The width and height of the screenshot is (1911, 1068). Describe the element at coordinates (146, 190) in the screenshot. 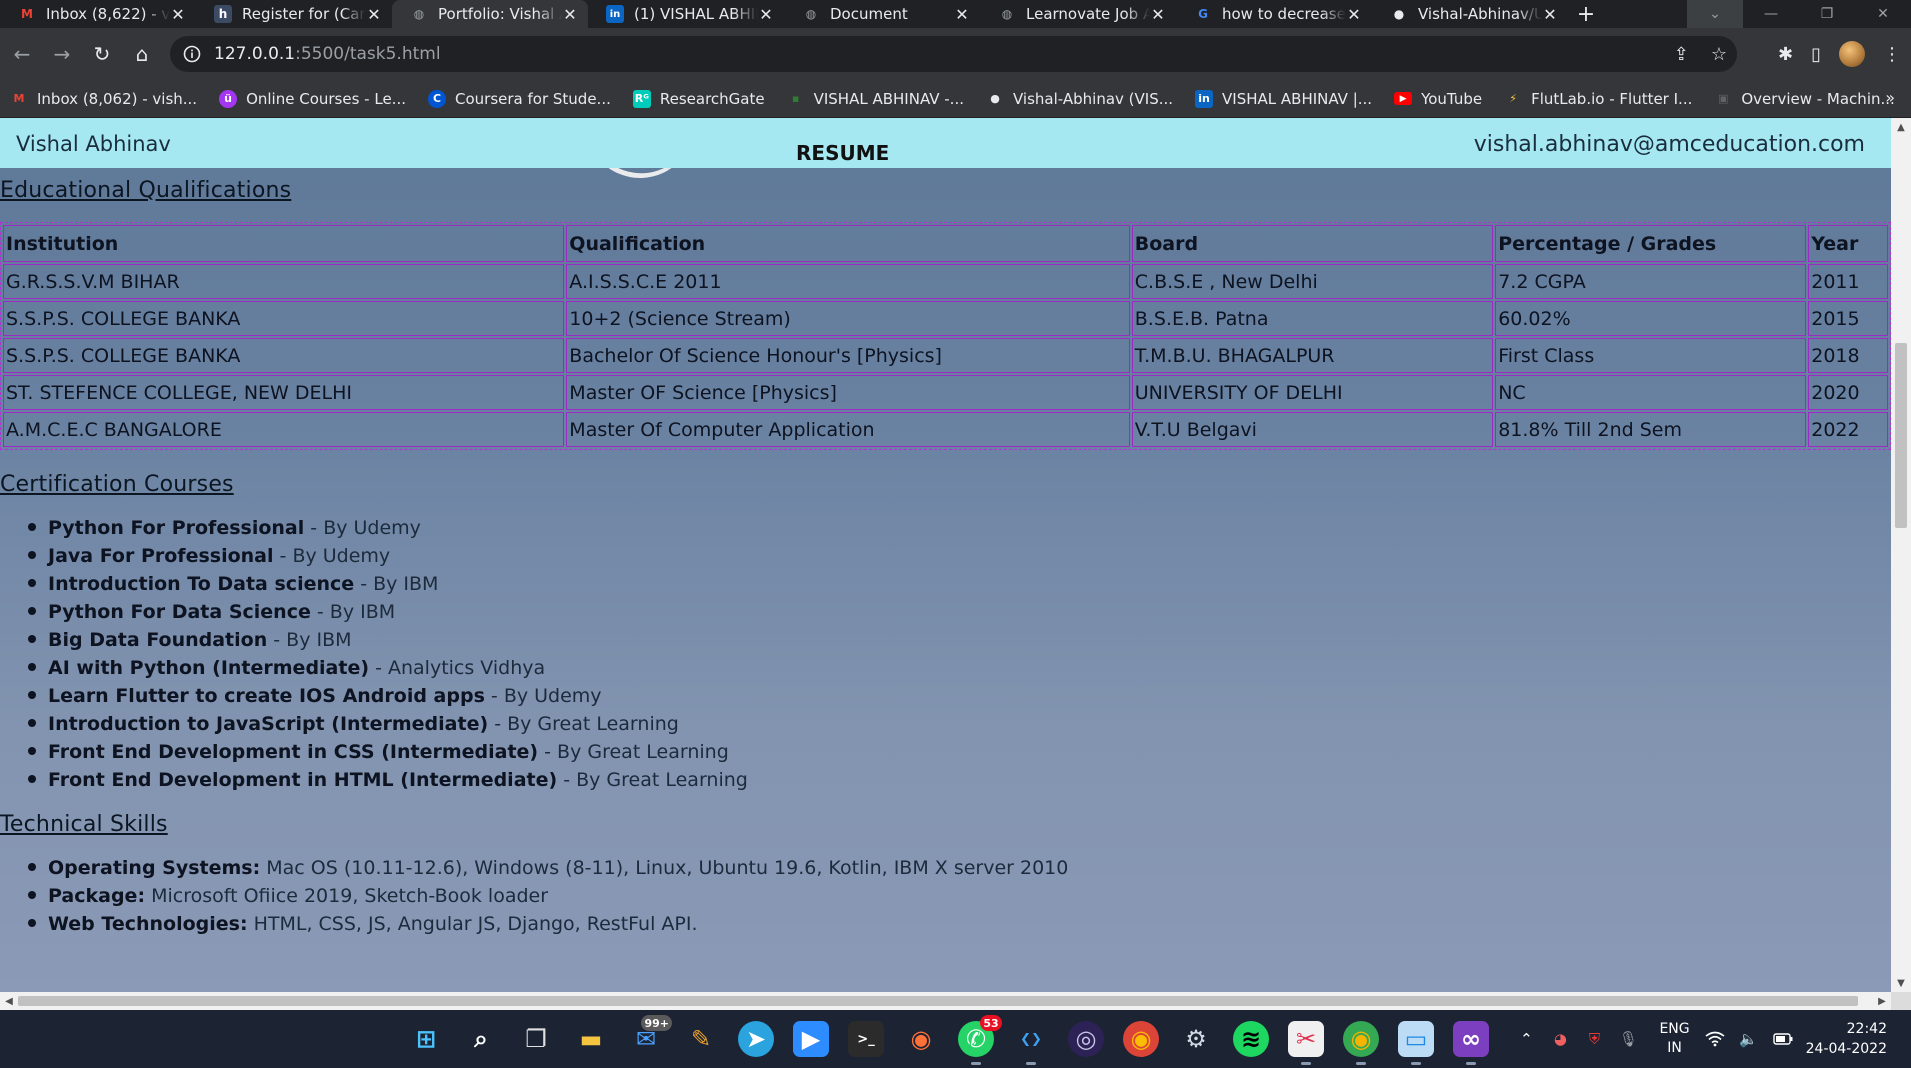

I see `education-heading: Educational Qualifications` at that location.